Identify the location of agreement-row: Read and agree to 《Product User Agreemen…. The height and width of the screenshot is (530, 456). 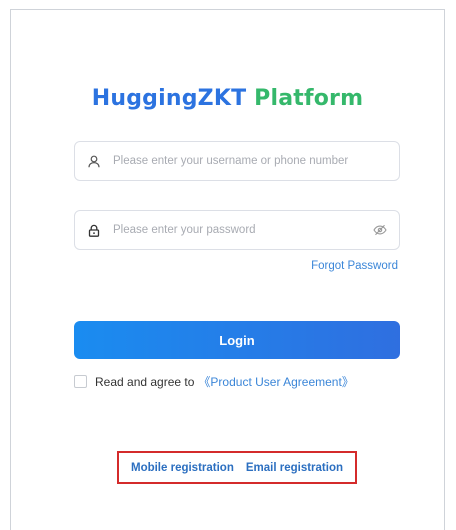
(214, 381).